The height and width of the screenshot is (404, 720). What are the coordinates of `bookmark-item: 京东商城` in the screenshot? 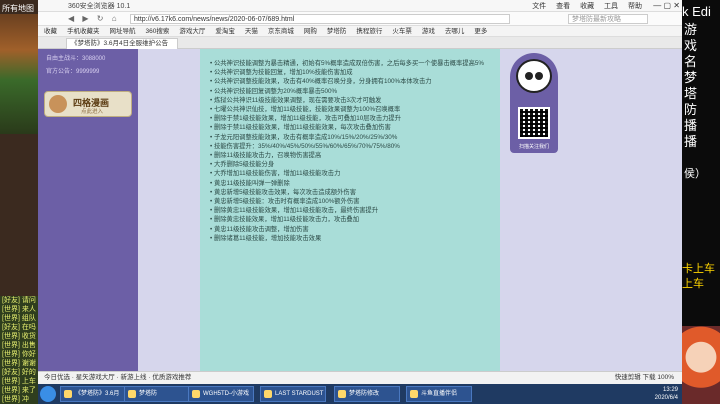 It's located at (281, 31).